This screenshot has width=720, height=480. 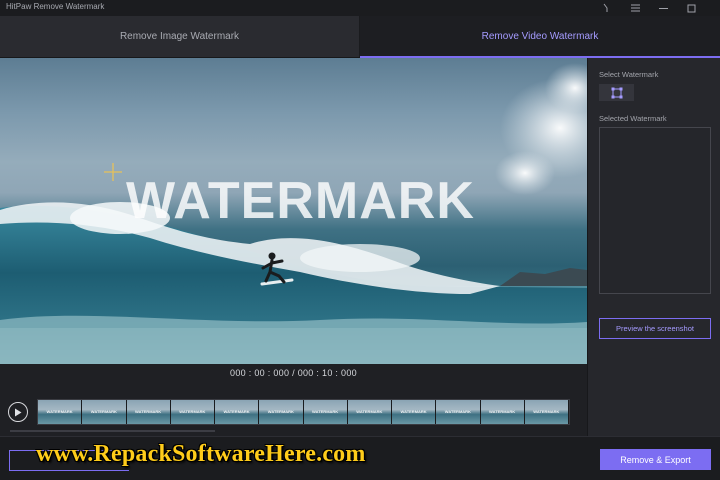 What do you see at coordinates (293, 373) in the screenshot?
I see `timecode: 000 : 00 : 000 / 000 : 10 : 000` at bounding box center [293, 373].